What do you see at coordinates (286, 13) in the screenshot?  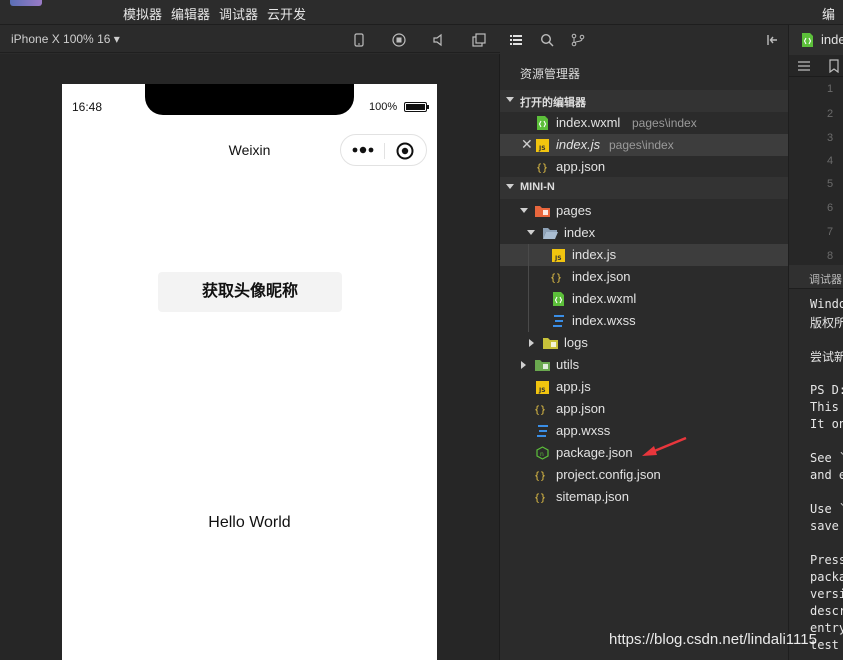 I see `menu-cloud: 云开发` at bounding box center [286, 13].